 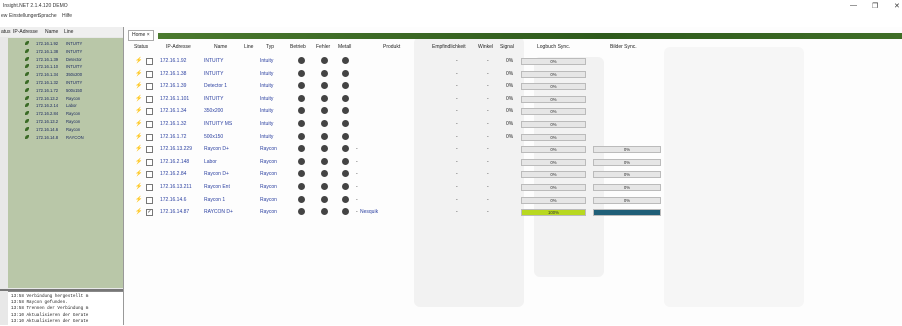 What do you see at coordinates (141, 35) in the screenshot?
I see `tab-home: Home ×` at bounding box center [141, 35].